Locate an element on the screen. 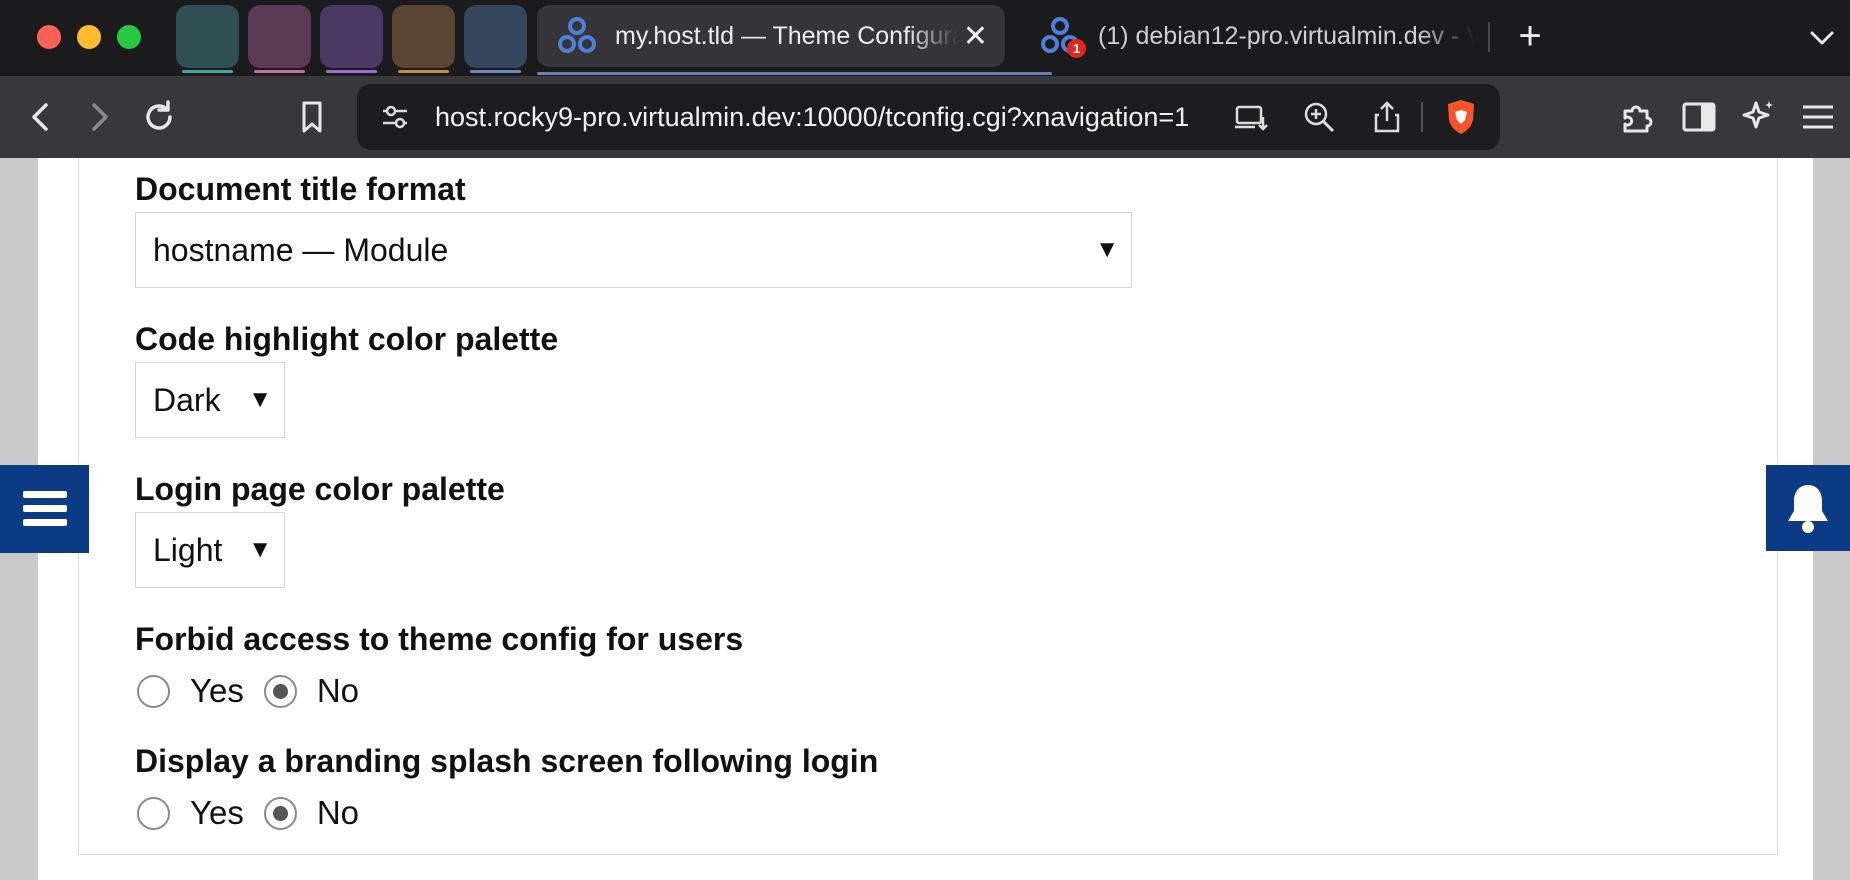 This screenshot has height=880, width=1850. leo-ai-button is located at coordinates (1758, 117).